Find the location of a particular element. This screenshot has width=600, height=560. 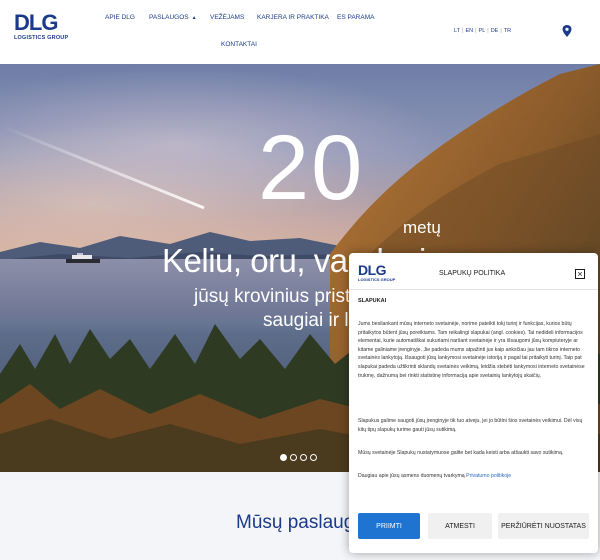

lang-en: EN is located at coordinates (469, 31).